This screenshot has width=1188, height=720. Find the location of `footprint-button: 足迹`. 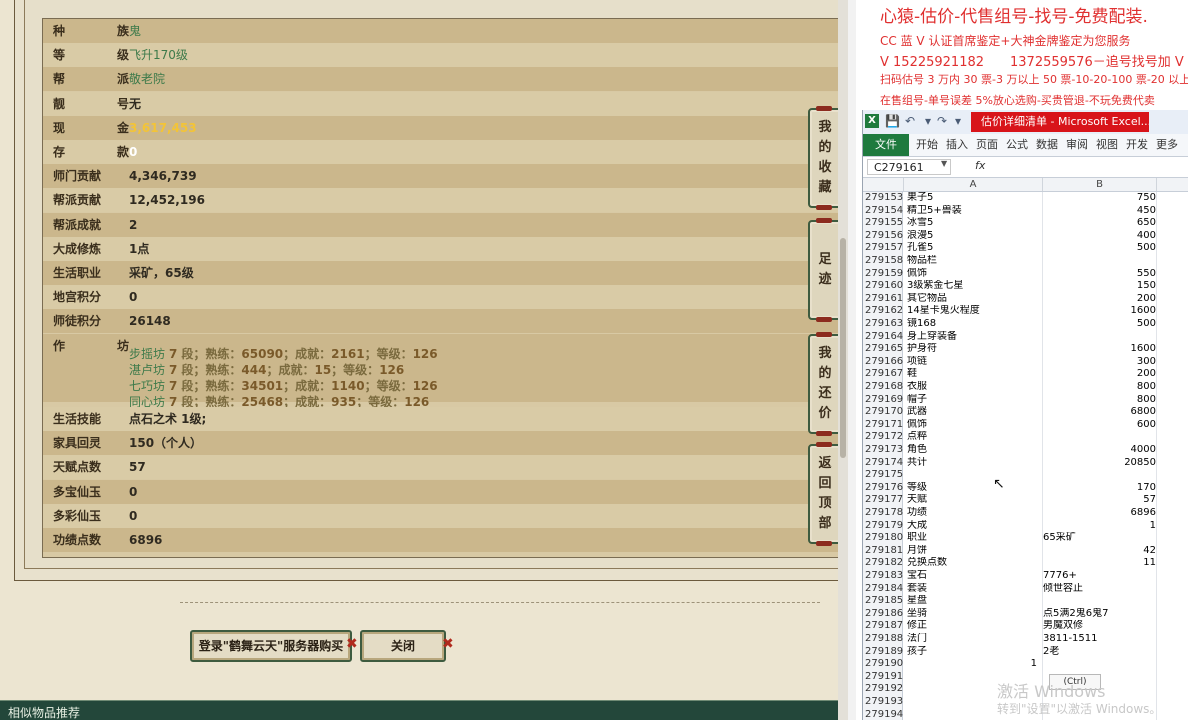

footprint-button: 足迹 is located at coordinates (825, 270).